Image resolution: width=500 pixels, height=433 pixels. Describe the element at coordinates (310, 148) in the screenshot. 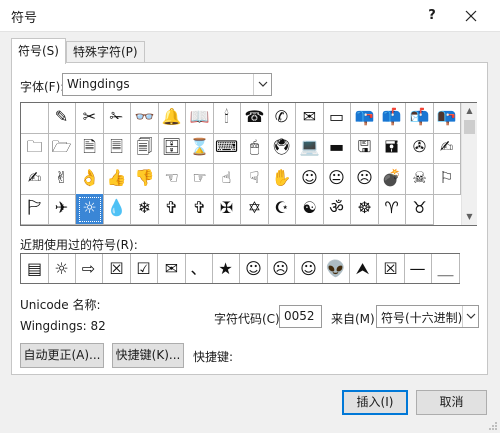

I see `symbol-cell: 💻` at that location.